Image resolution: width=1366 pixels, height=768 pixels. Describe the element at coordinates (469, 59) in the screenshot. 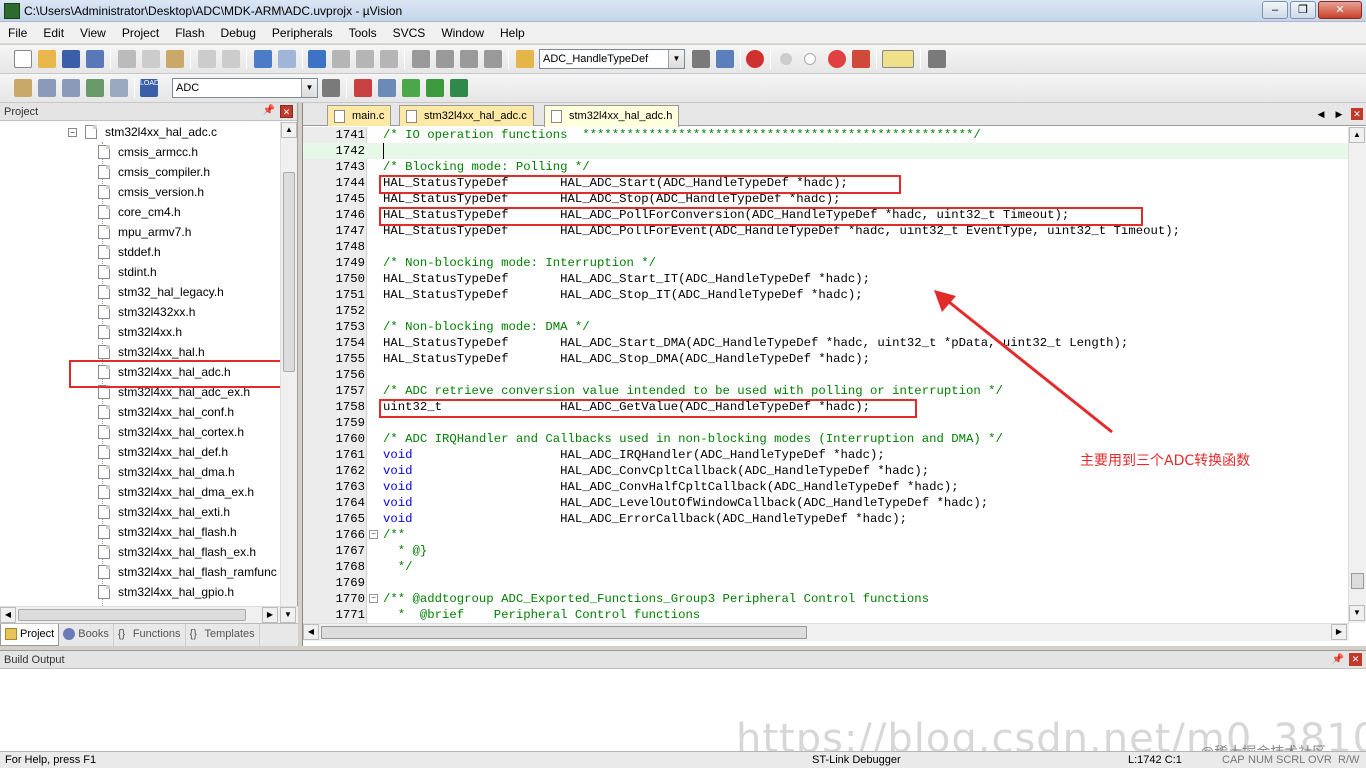

I see `comment-icon` at that location.